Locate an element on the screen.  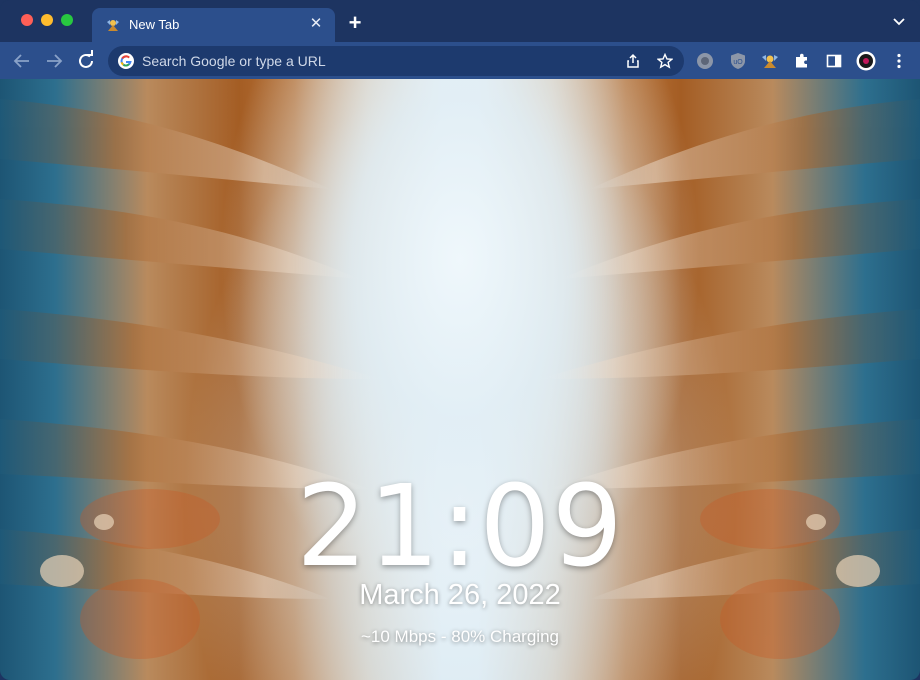
profile-avatar-icon is located at coordinates (866, 61).